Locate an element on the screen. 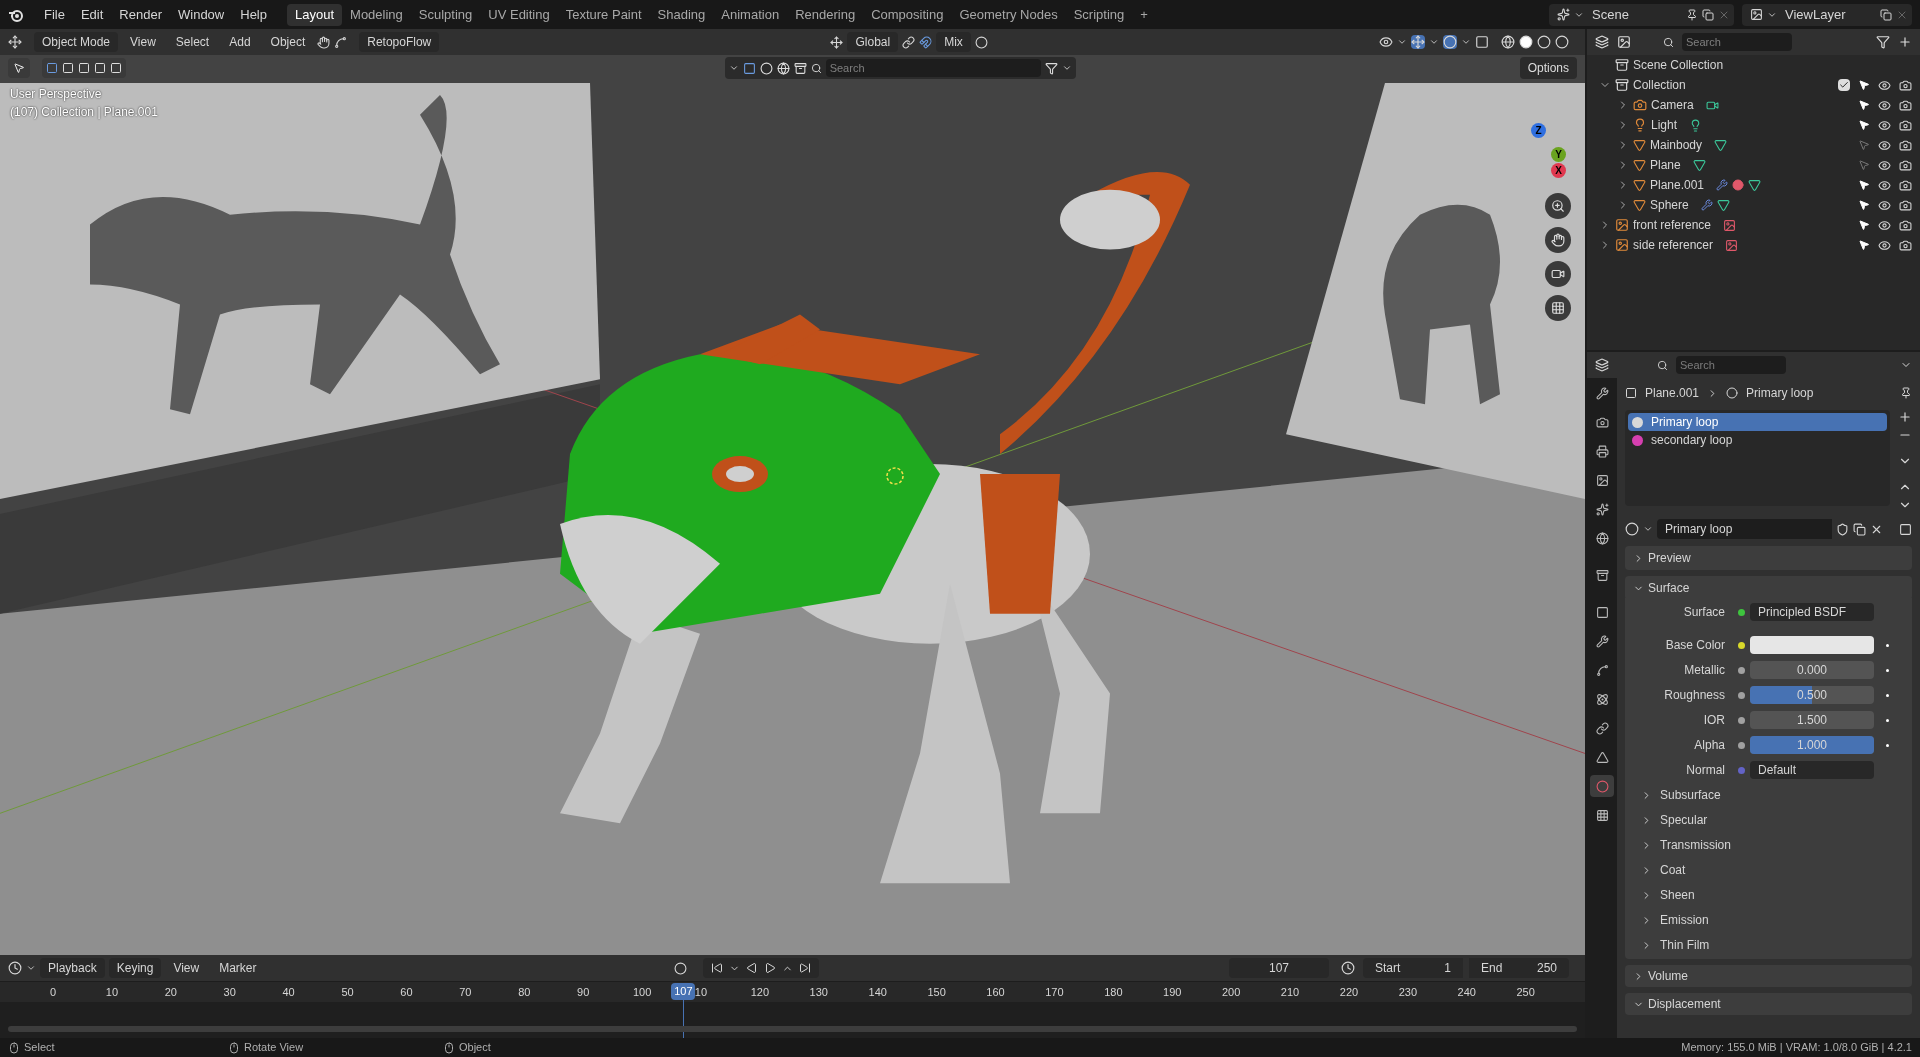 The image size is (1920, 1057). material-name-field: Primary loop is located at coordinates (1744, 529).